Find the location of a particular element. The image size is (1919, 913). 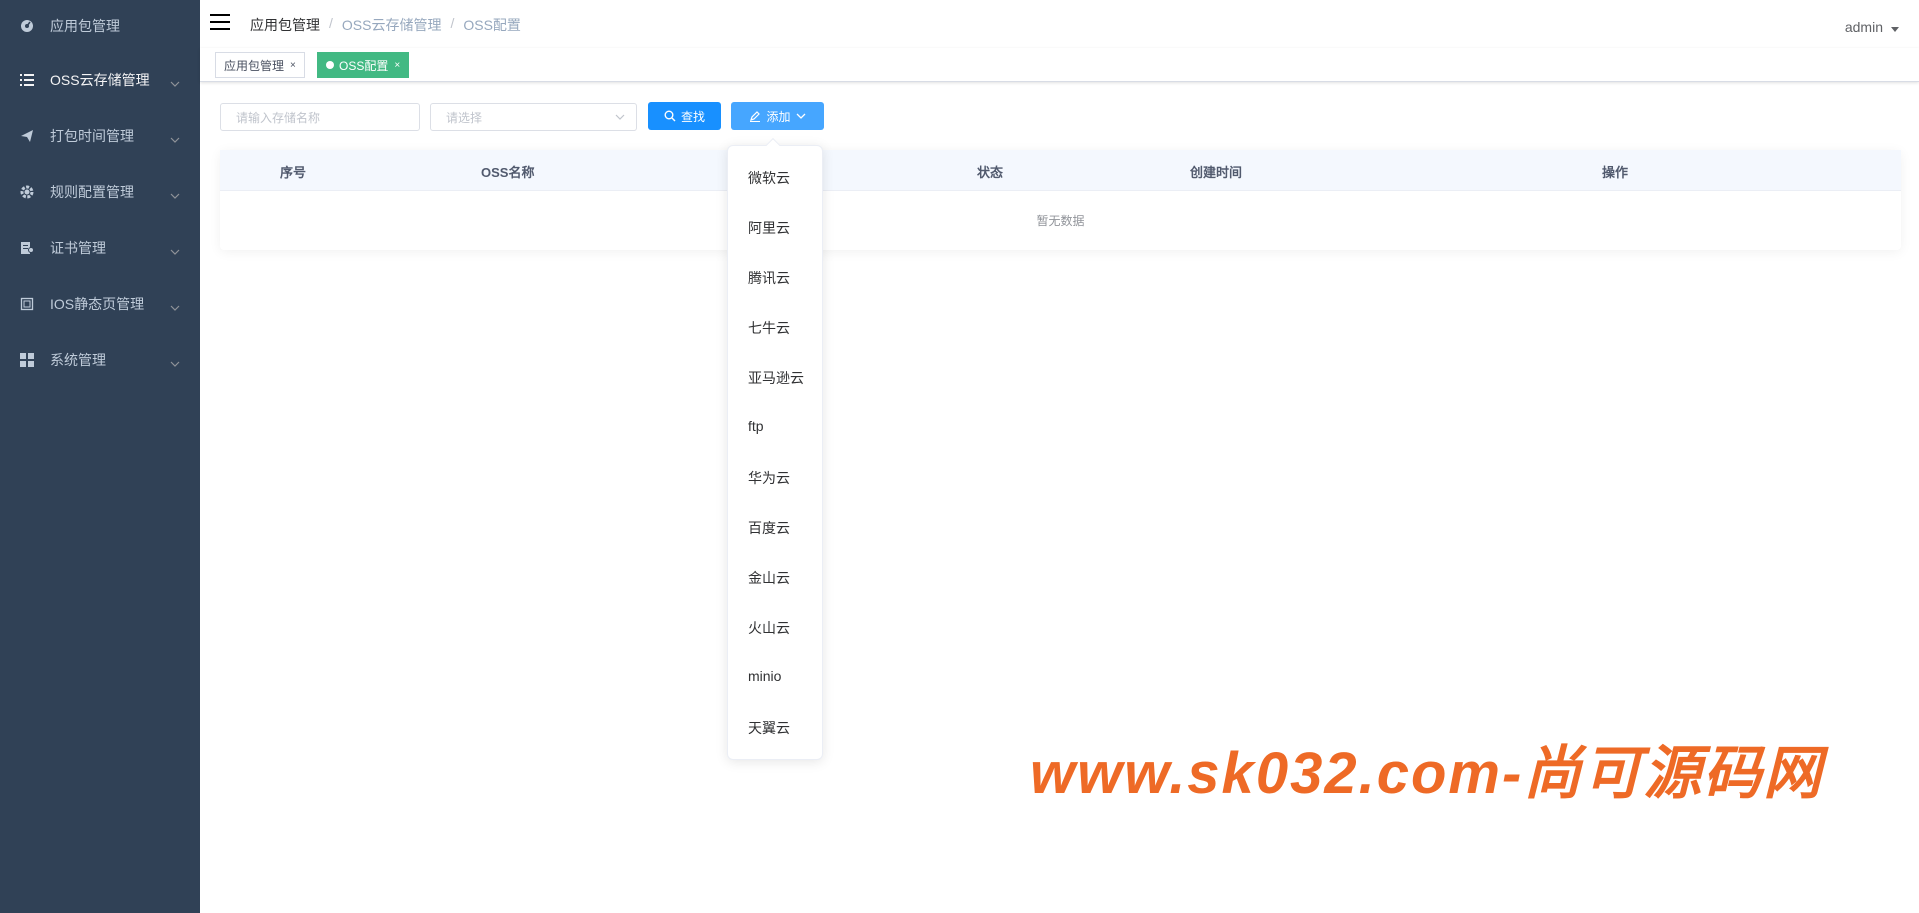

page-icon is located at coordinates (27, 304).